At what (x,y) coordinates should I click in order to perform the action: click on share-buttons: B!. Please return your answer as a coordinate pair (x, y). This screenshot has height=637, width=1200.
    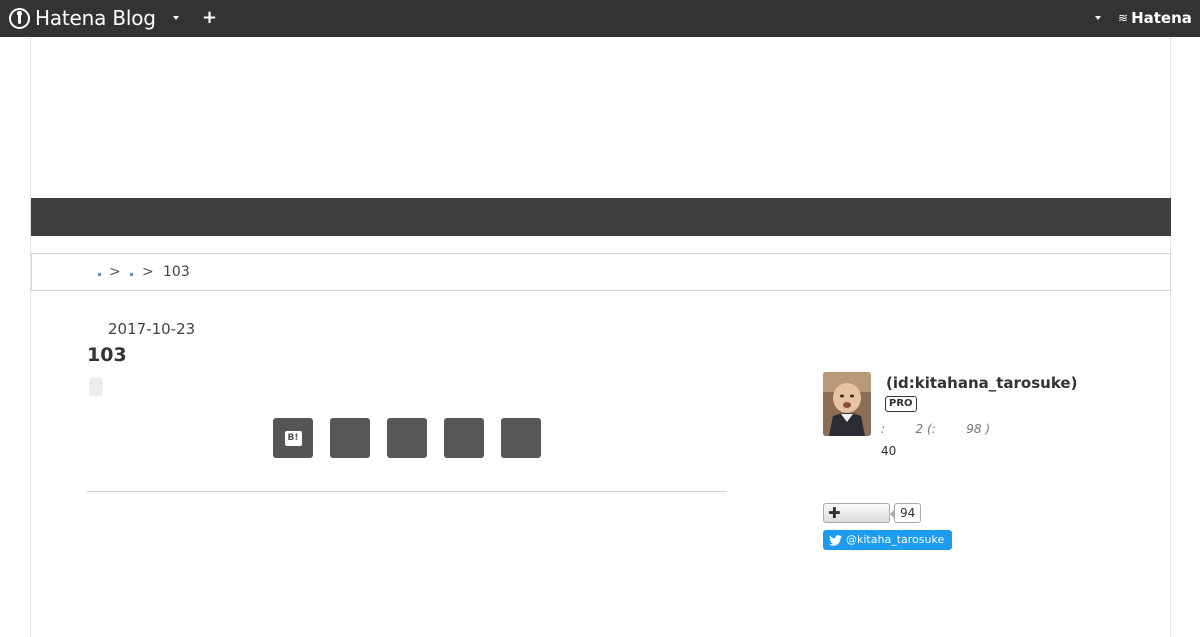
    Looking at the image, I should click on (415, 438).